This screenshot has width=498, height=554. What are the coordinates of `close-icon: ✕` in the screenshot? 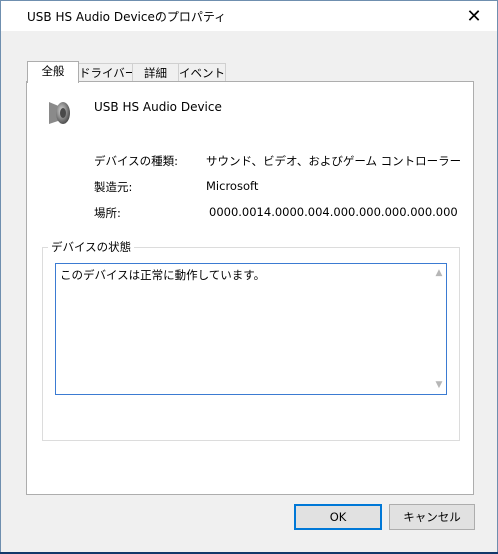 It's located at (474, 16).